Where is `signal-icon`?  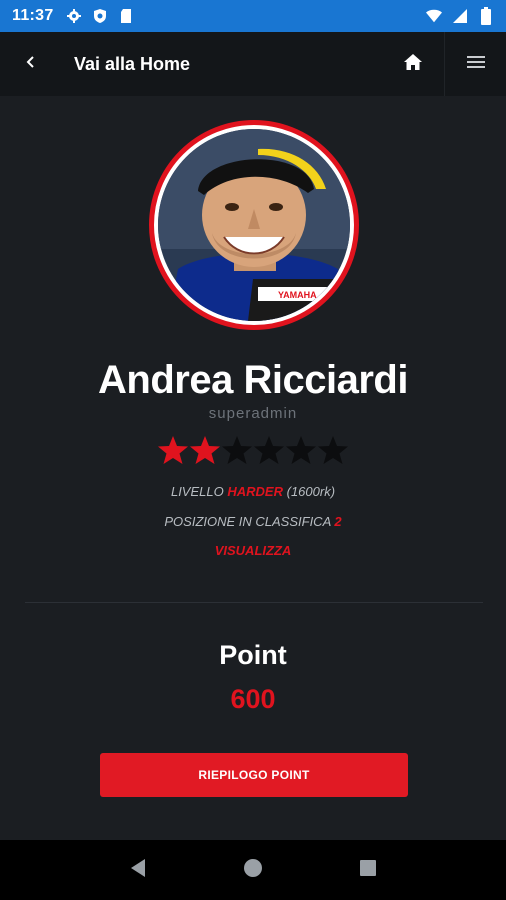 signal-icon is located at coordinates (460, 16).